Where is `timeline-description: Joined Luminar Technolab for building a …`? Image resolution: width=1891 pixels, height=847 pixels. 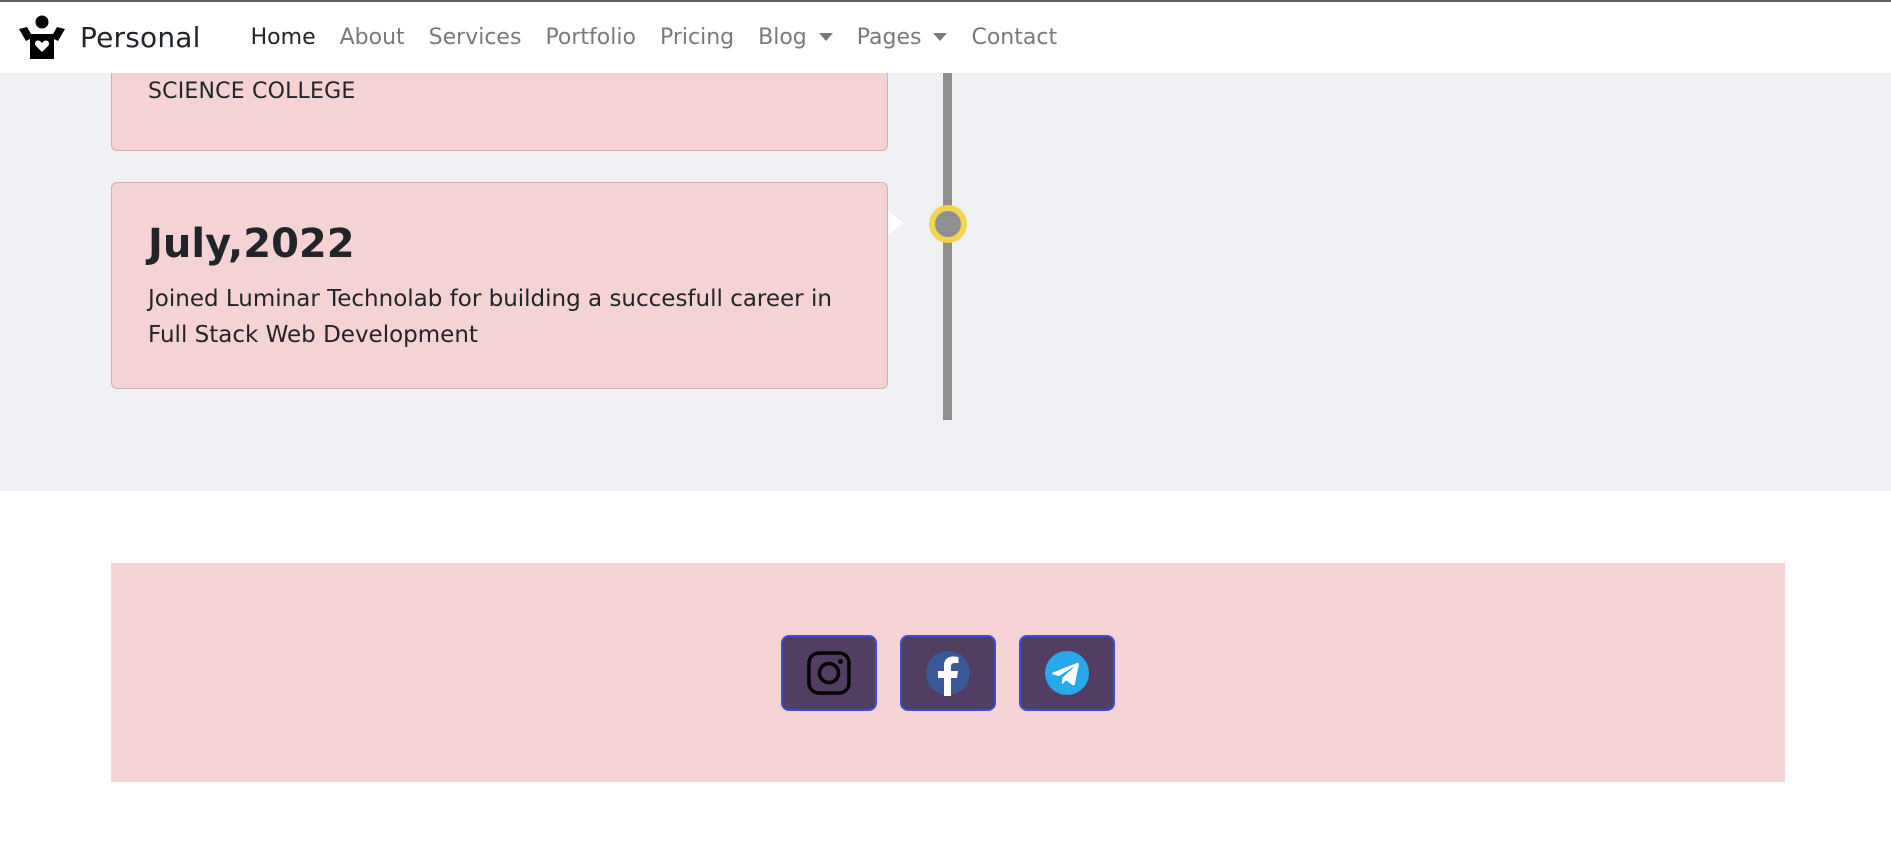
timeline-description: Joined Luminar Technolab for building a … is located at coordinates (490, 317).